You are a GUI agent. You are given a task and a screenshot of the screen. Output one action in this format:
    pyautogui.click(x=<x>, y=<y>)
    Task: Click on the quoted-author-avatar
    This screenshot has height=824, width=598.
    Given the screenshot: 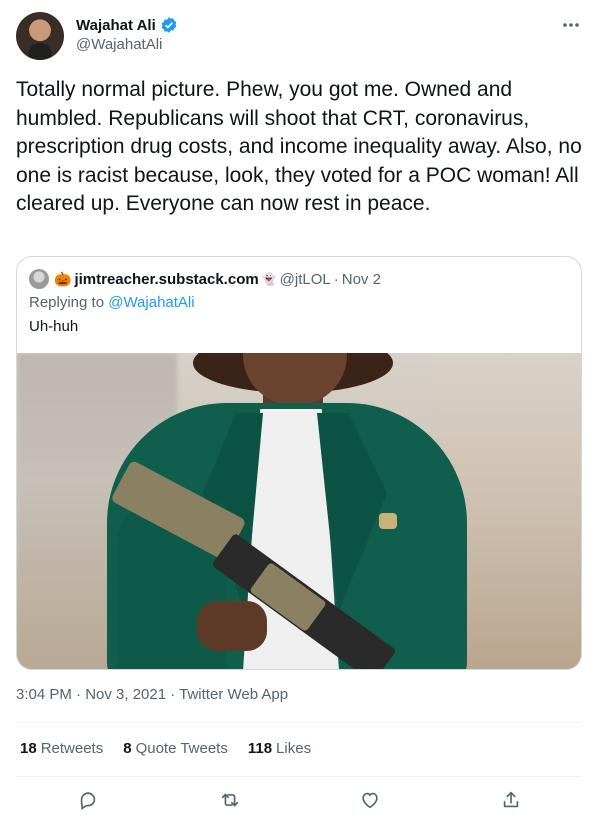 What is the action you would take?
    pyautogui.click(x=39, y=279)
    